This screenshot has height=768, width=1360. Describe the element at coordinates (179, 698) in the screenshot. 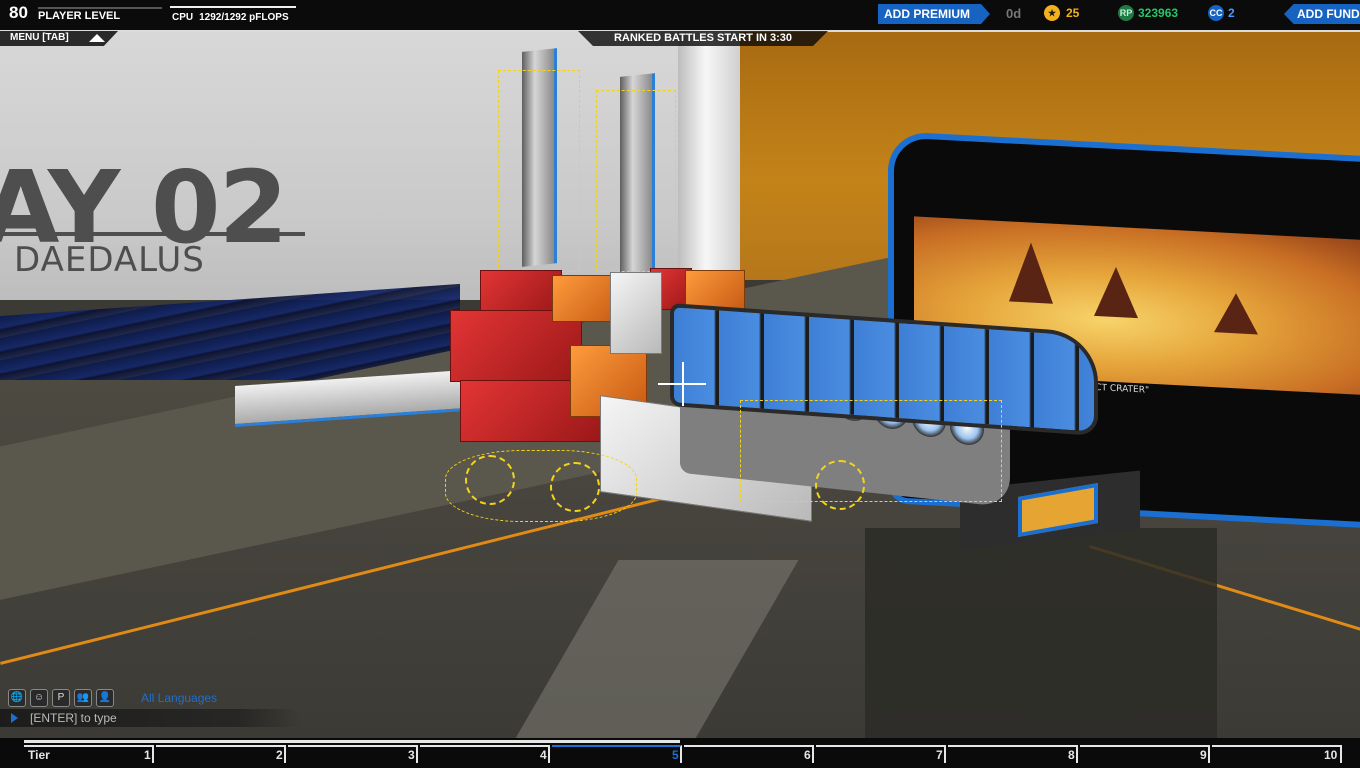

I see `chat-language-selector: All Languages` at that location.